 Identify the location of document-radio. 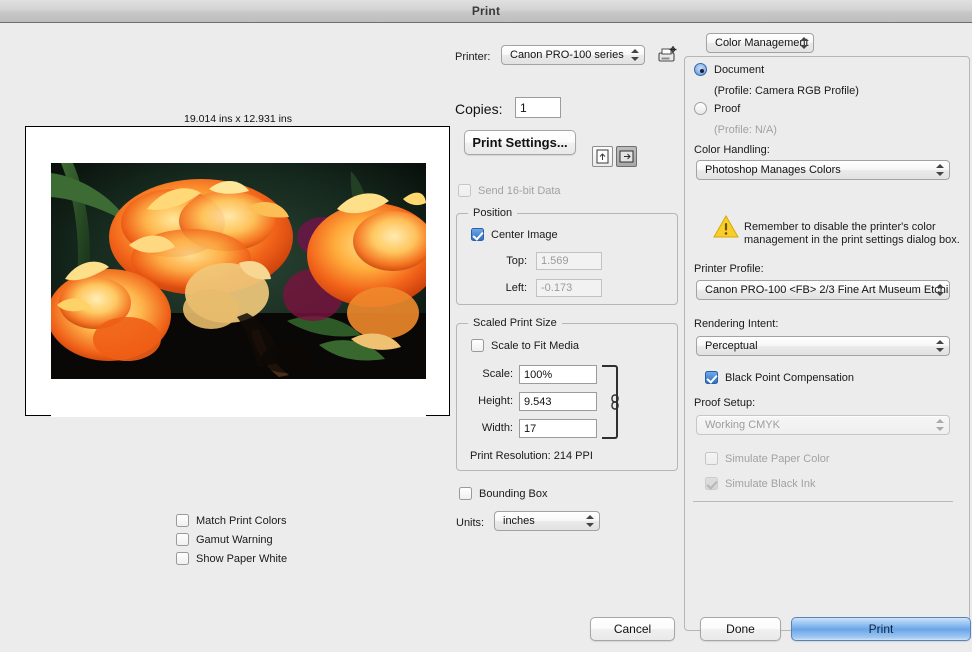
(700, 69).